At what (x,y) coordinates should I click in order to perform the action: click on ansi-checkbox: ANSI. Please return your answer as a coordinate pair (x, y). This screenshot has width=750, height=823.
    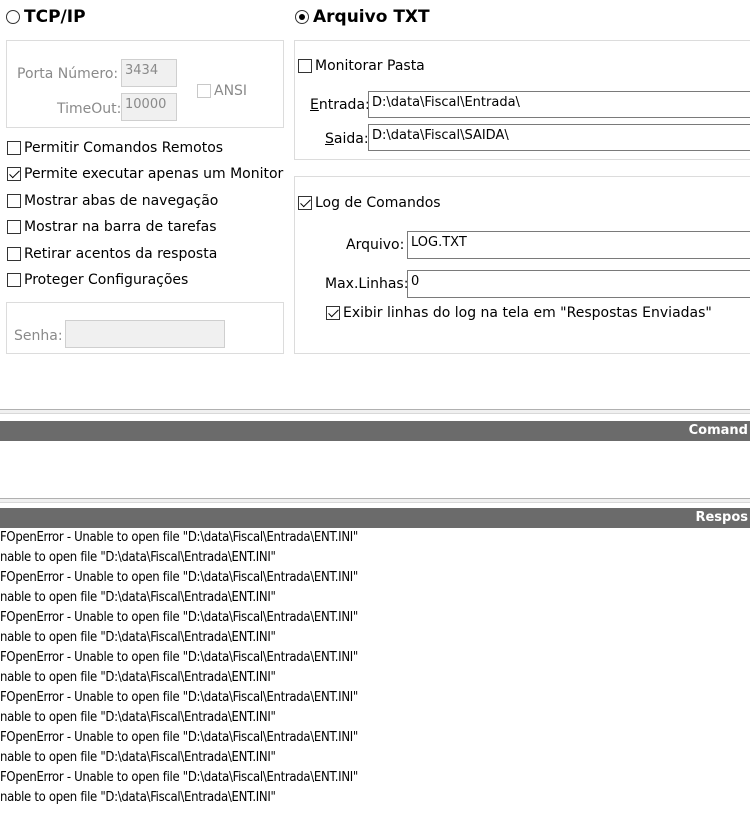
    Looking at the image, I should click on (222, 91).